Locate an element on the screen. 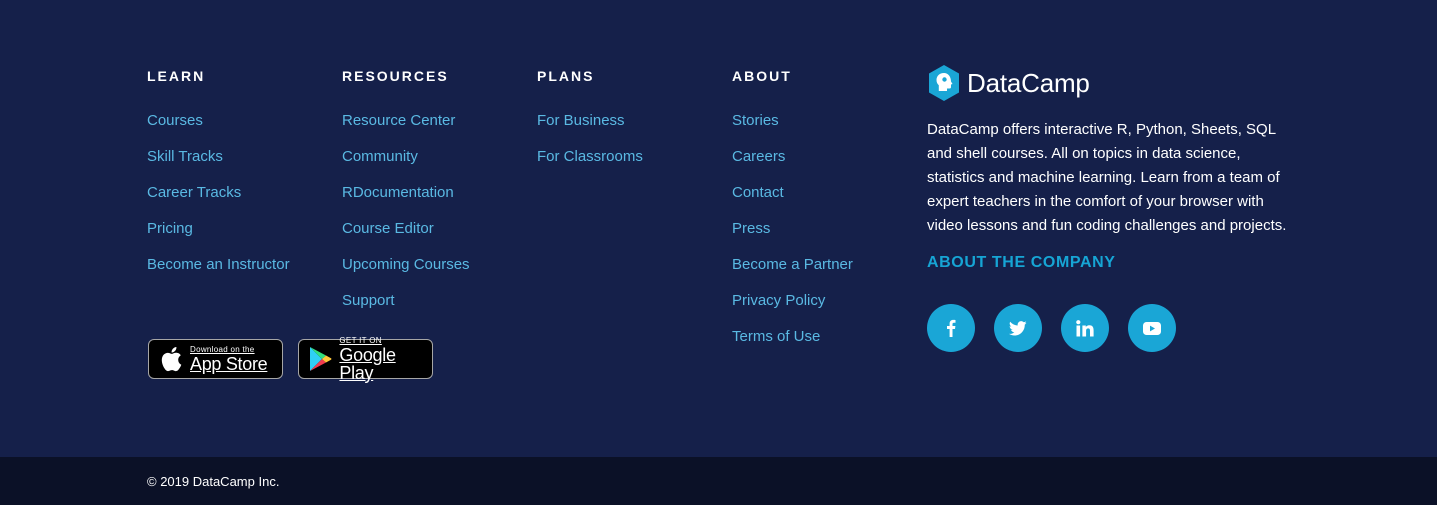 The image size is (1437, 505). rdocumentation-link: RDocumentation is located at coordinates (398, 192).